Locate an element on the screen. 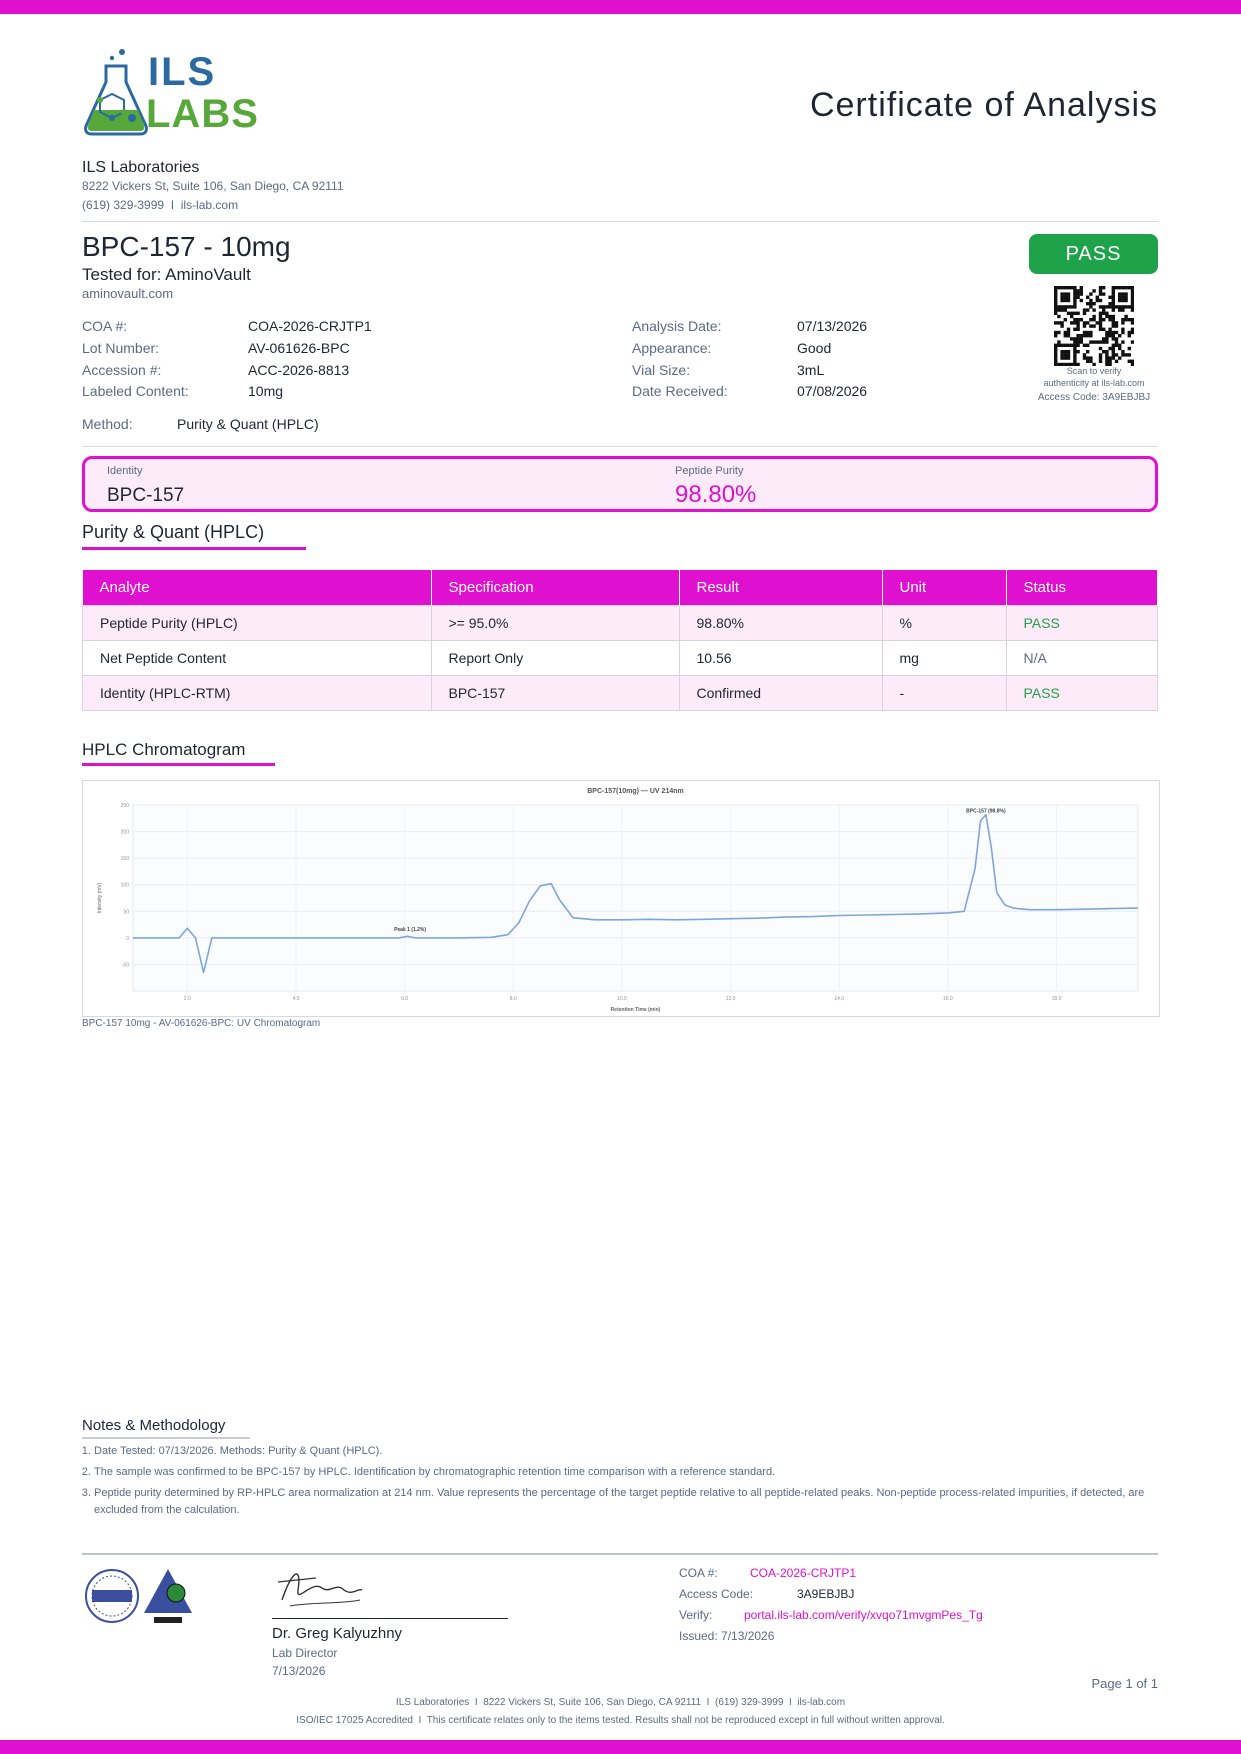 The width and height of the screenshot is (1241, 1754). footer-divider is located at coordinates (620, 1554).